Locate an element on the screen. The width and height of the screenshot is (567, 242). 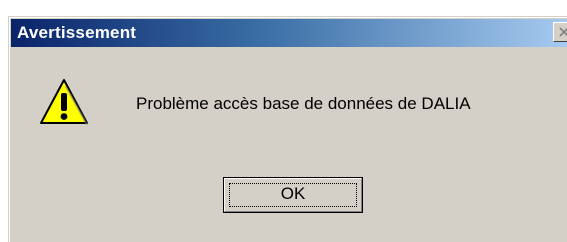
warning-icon is located at coordinates (64, 102).